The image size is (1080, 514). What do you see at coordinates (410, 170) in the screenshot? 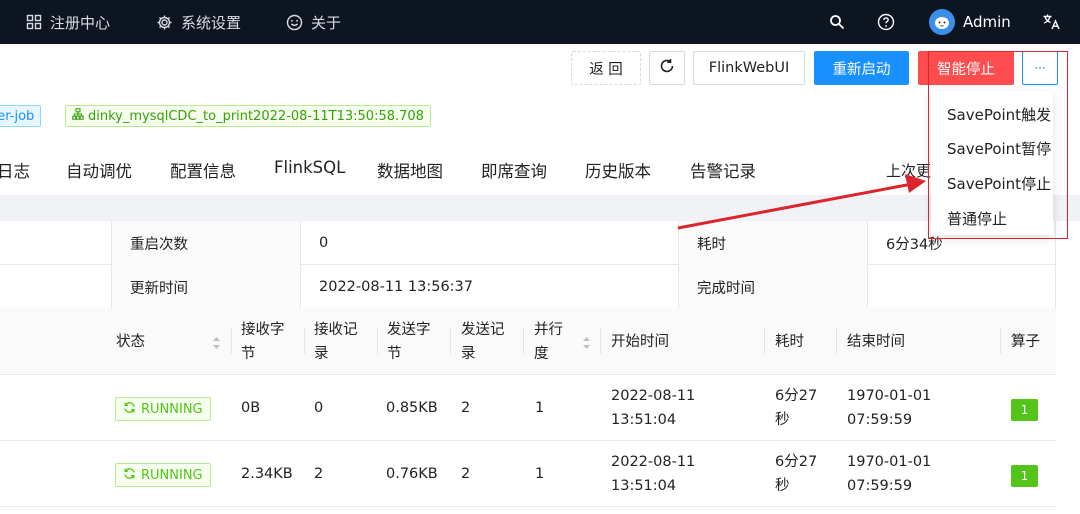
I see `tab-data-map: 数据地图` at bounding box center [410, 170].